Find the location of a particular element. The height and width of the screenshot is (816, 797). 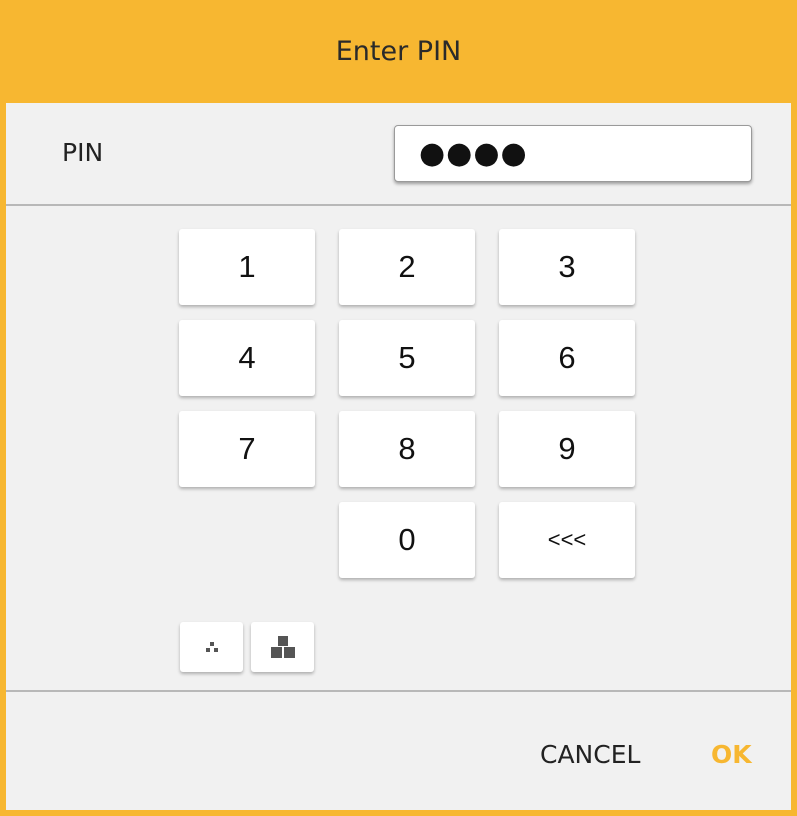

title-bar: Enter PIN is located at coordinates (398, 51).